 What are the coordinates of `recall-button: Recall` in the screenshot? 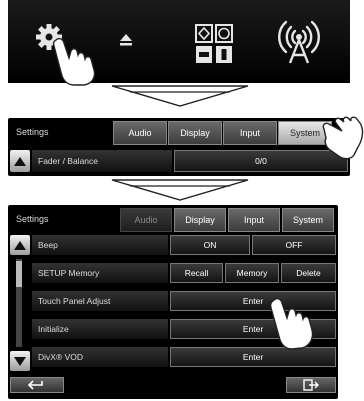 It's located at (196, 273).